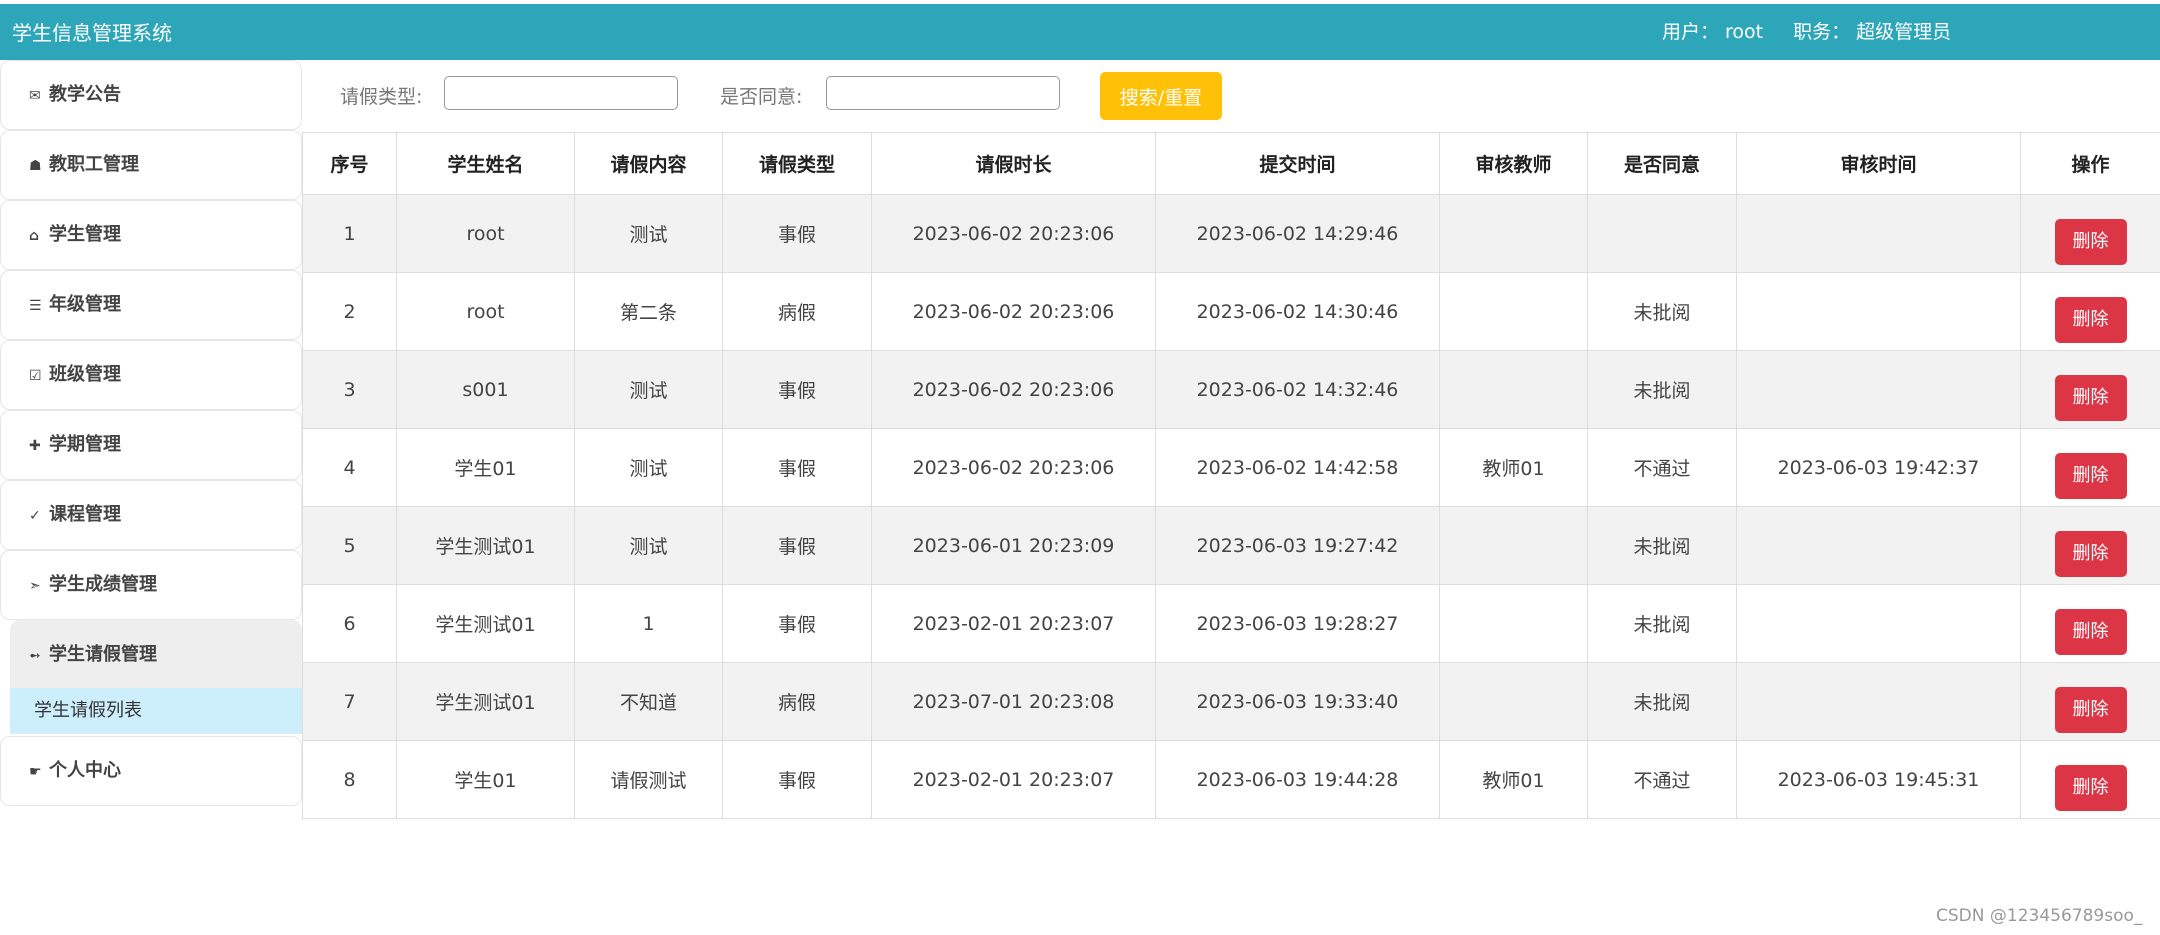 Image resolution: width=2160 pixels, height=935 pixels. What do you see at coordinates (485, 389) in the screenshot?
I see `cell-student: s001` at bounding box center [485, 389].